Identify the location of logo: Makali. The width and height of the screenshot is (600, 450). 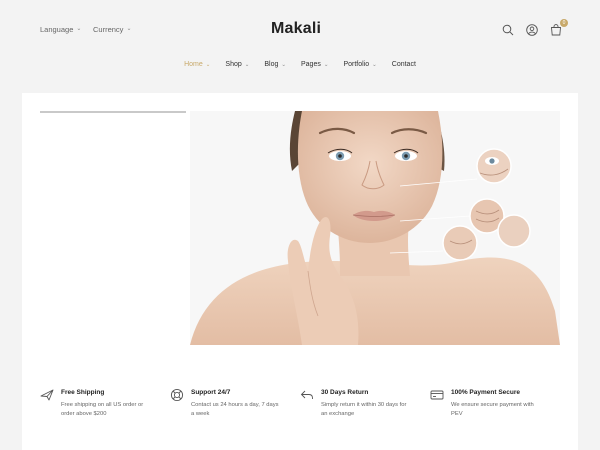
(296, 29).